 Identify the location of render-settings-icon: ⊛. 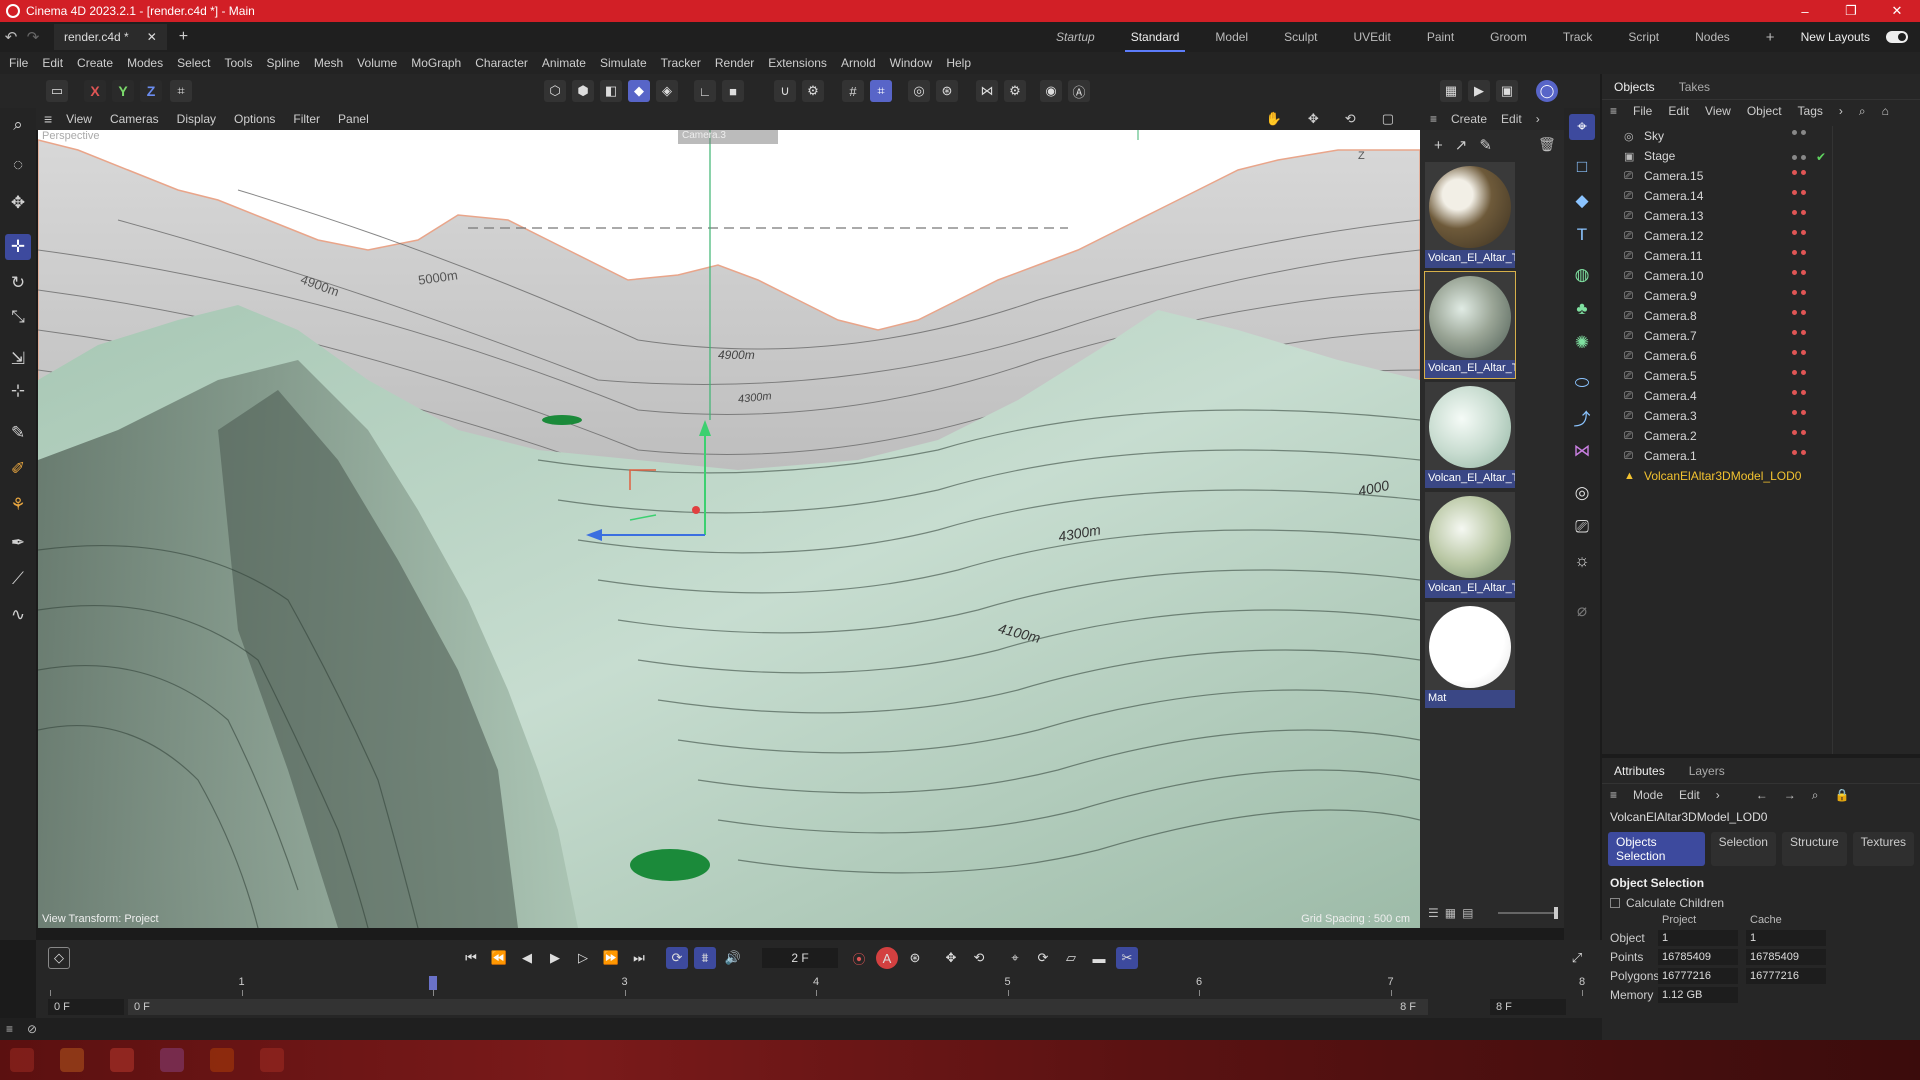
(947, 91).